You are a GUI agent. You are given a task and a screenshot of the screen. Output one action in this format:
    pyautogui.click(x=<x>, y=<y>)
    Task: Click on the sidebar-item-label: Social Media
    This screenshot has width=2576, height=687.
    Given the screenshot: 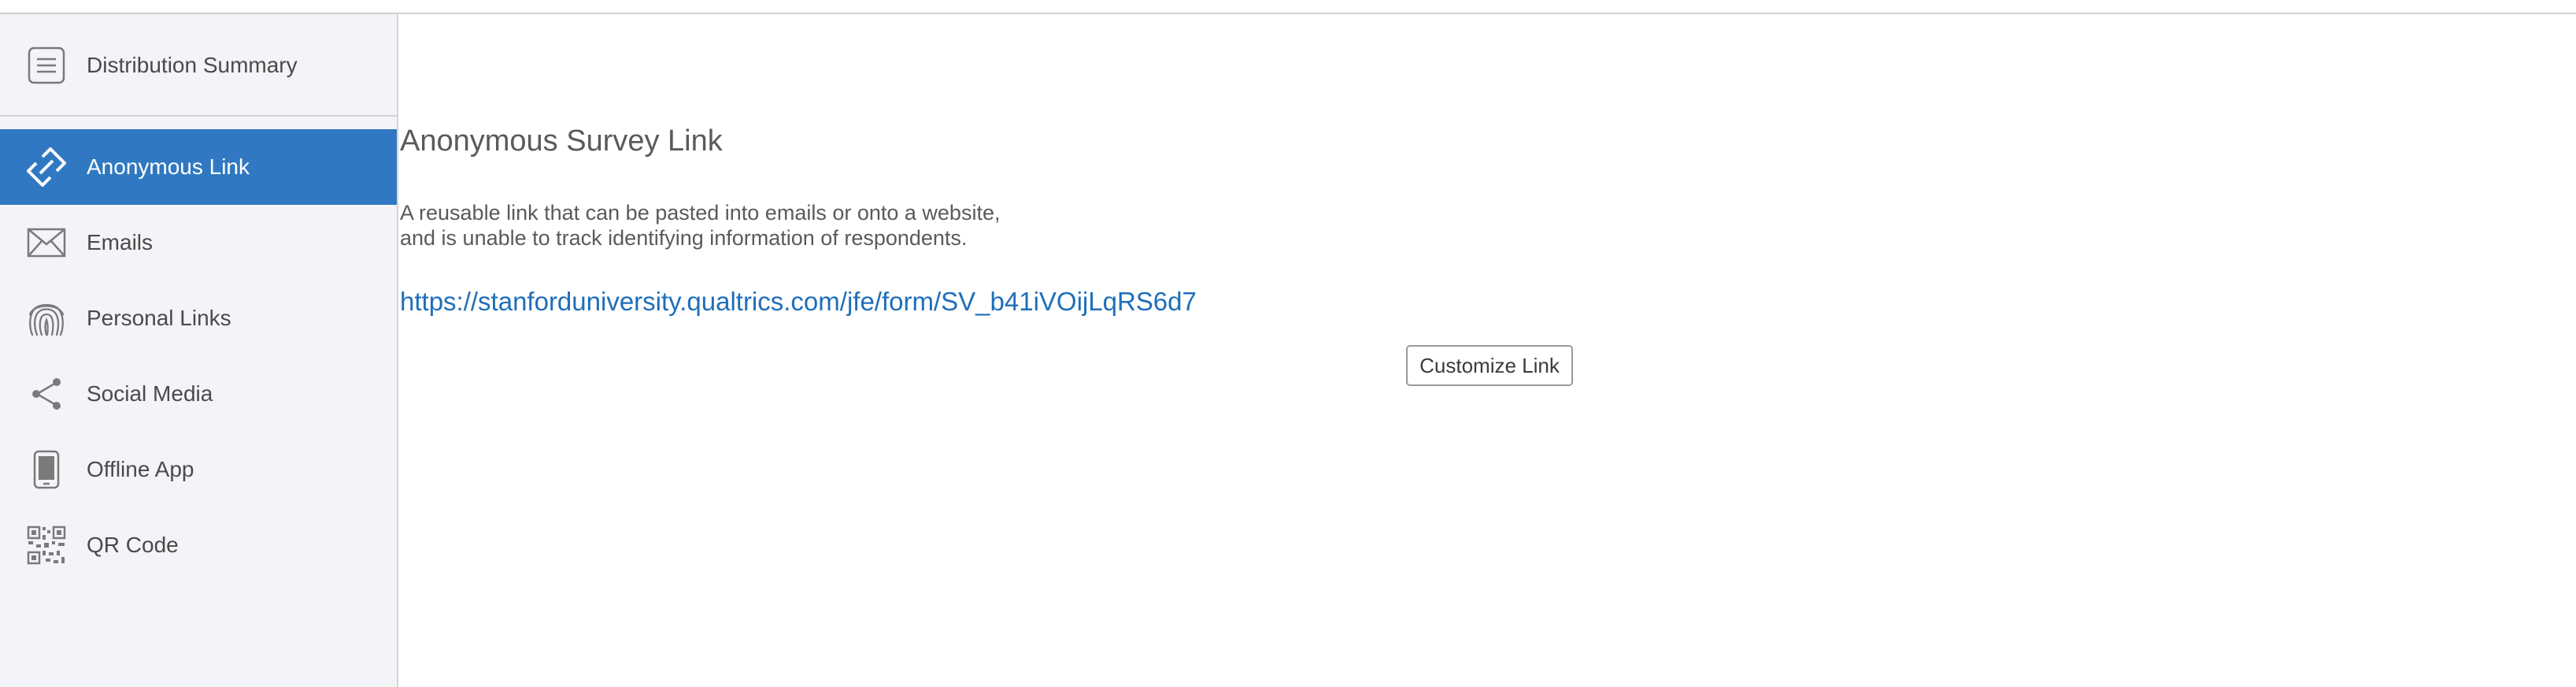 What is the action you would take?
    pyautogui.click(x=150, y=393)
    